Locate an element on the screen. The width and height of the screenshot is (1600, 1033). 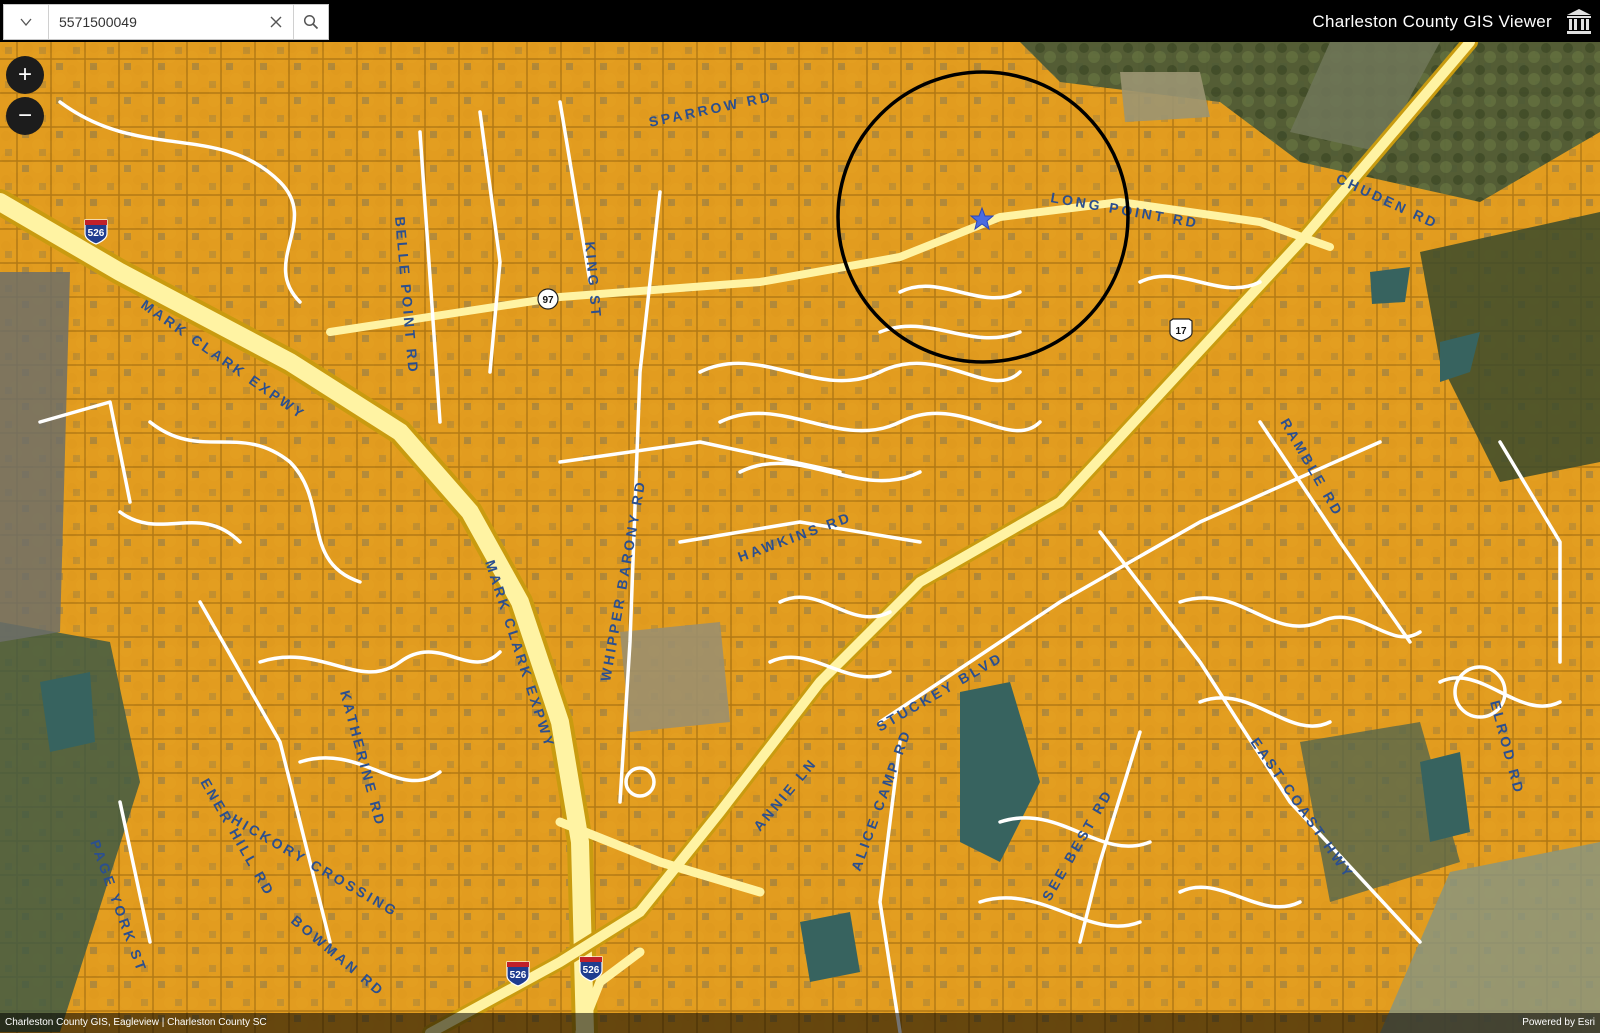
search-source-dropdown is located at coordinates (26, 22).